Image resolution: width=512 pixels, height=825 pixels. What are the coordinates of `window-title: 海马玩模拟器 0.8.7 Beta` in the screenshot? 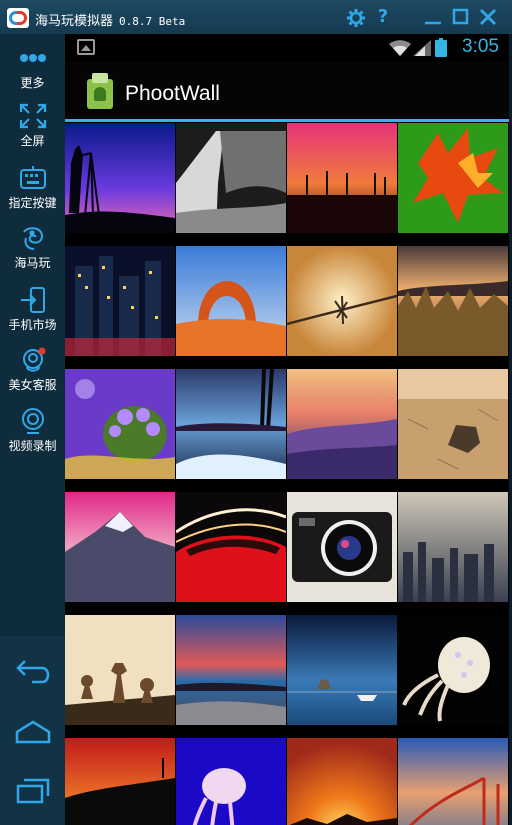 It's located at (110, 19).